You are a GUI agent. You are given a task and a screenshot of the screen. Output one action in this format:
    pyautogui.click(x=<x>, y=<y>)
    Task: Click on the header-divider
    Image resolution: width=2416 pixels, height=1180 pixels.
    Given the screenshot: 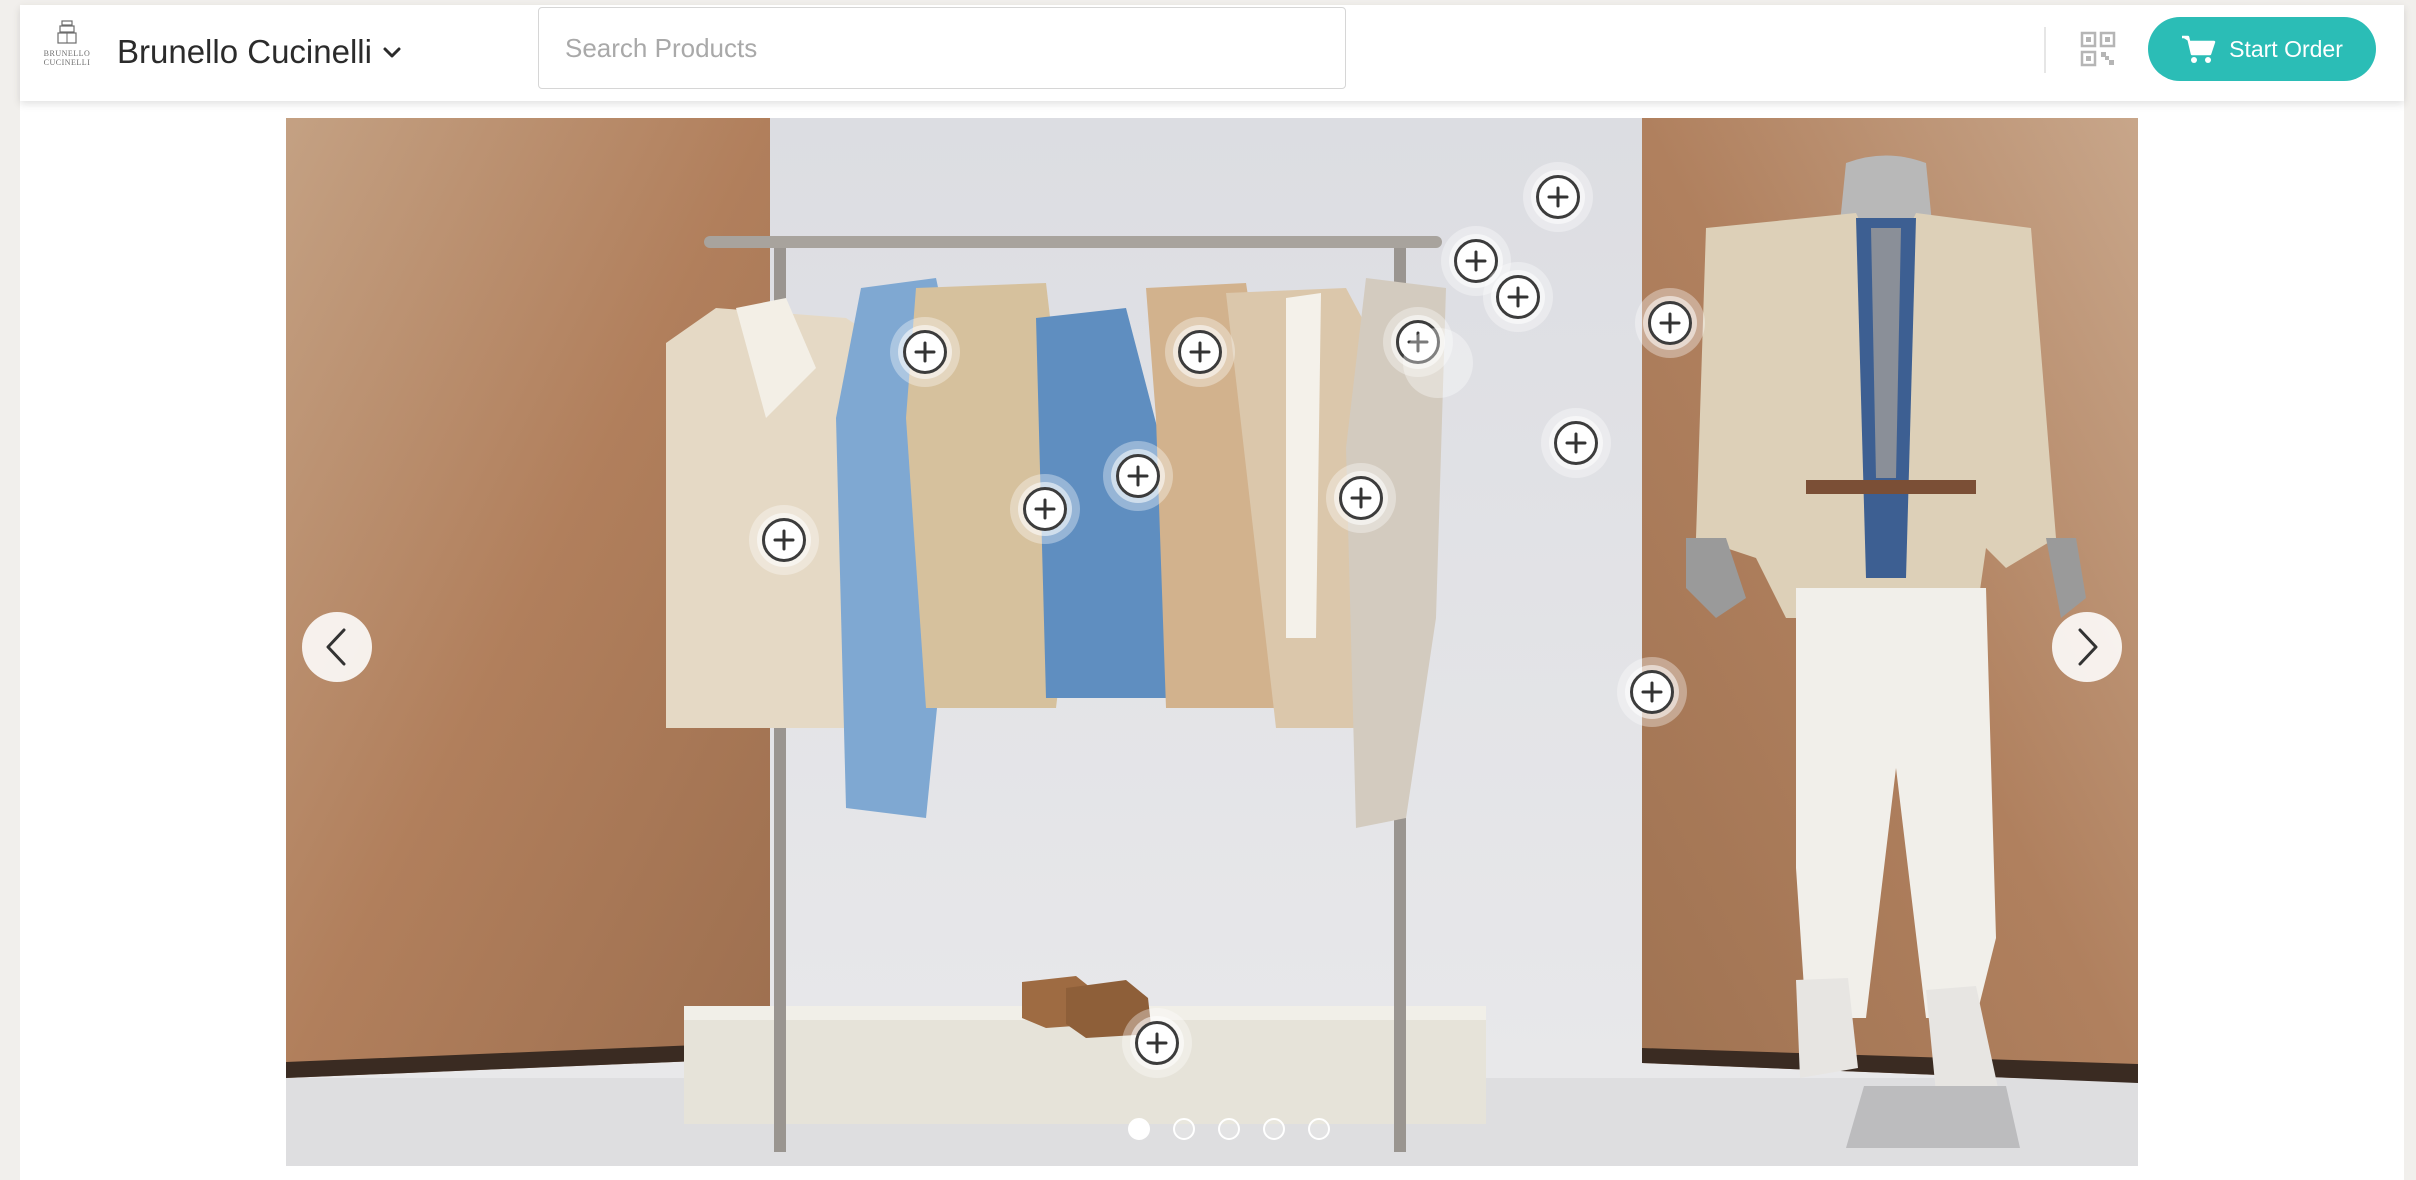 What is the action you would take?
    pyautogui.click(x=2045, y=50)
    